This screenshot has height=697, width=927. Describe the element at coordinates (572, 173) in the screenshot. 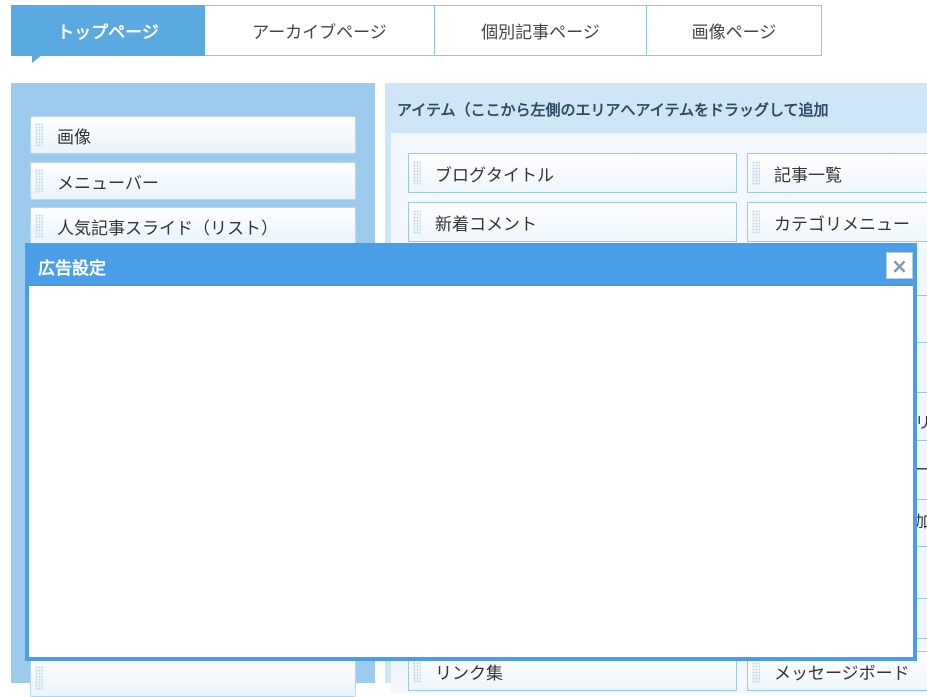

I see `item-blog-title: ブログタイトル` at that location.